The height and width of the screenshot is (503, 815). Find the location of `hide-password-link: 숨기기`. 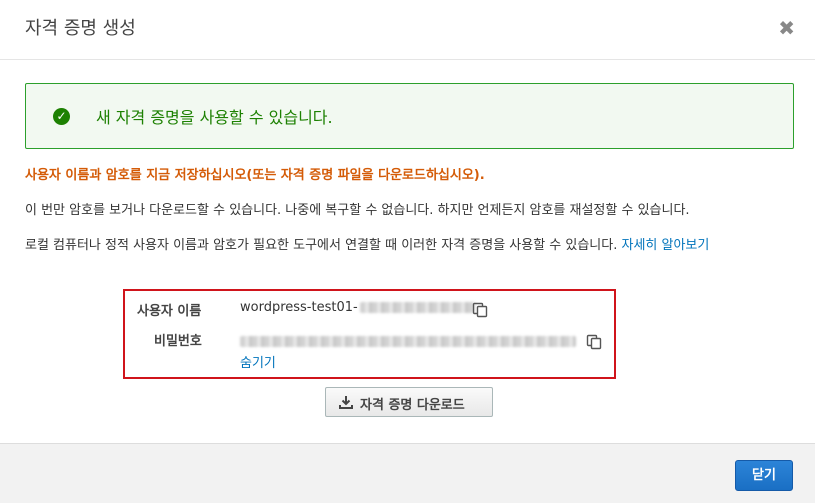

hide-password-link: 숨기기 is located at coordinates (258, 361).